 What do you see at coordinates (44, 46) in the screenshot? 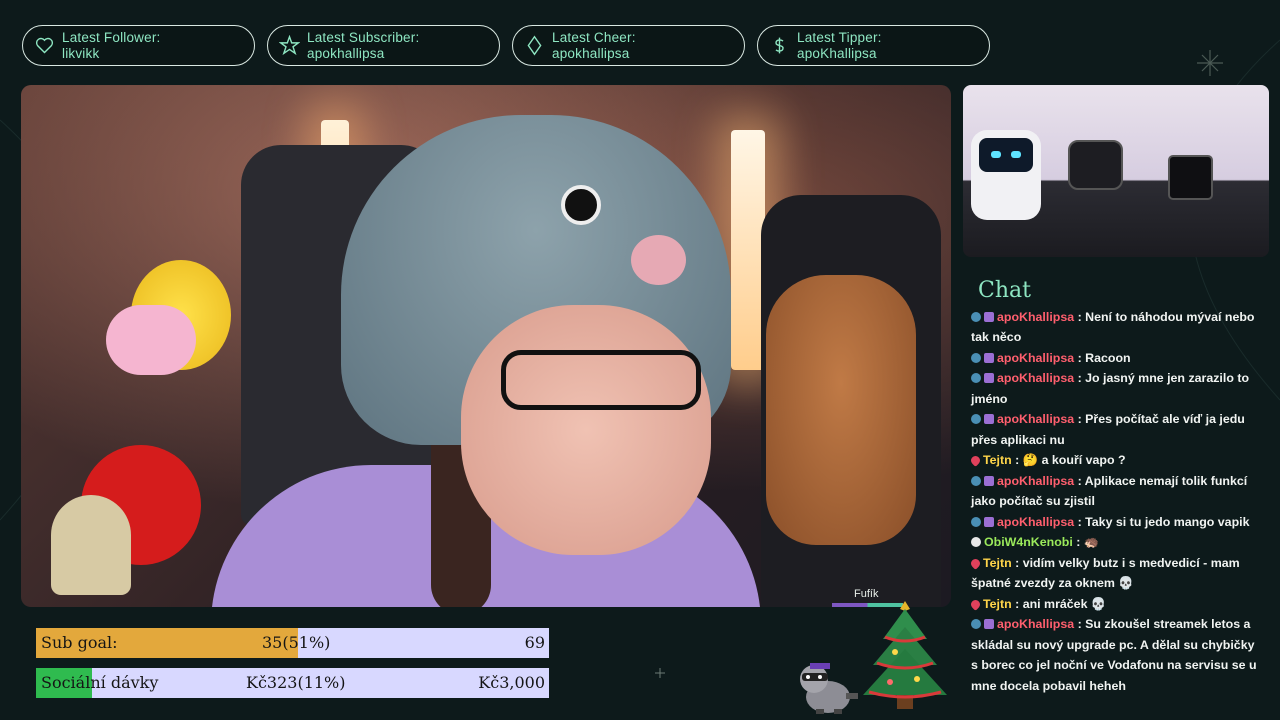
I see `heart-icon` at bounding box center [44, 46].